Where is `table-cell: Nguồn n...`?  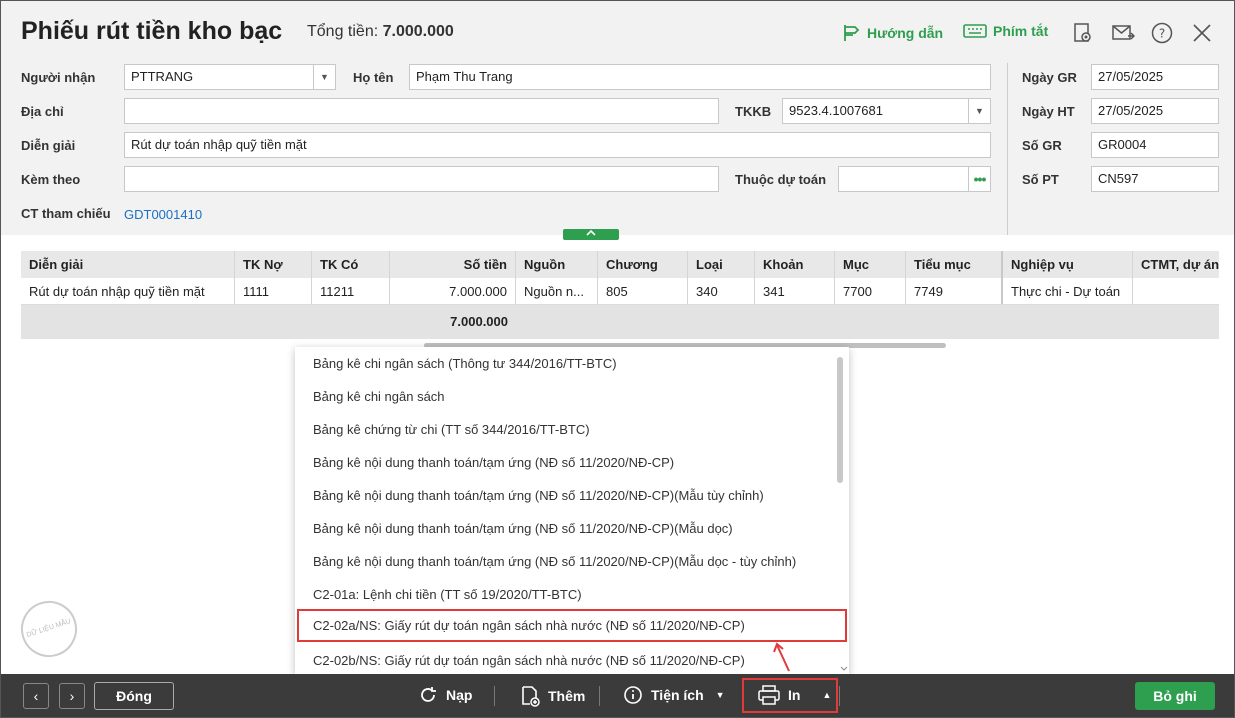 table-cell: Nguồn n... is located at coordinates (557, 291).